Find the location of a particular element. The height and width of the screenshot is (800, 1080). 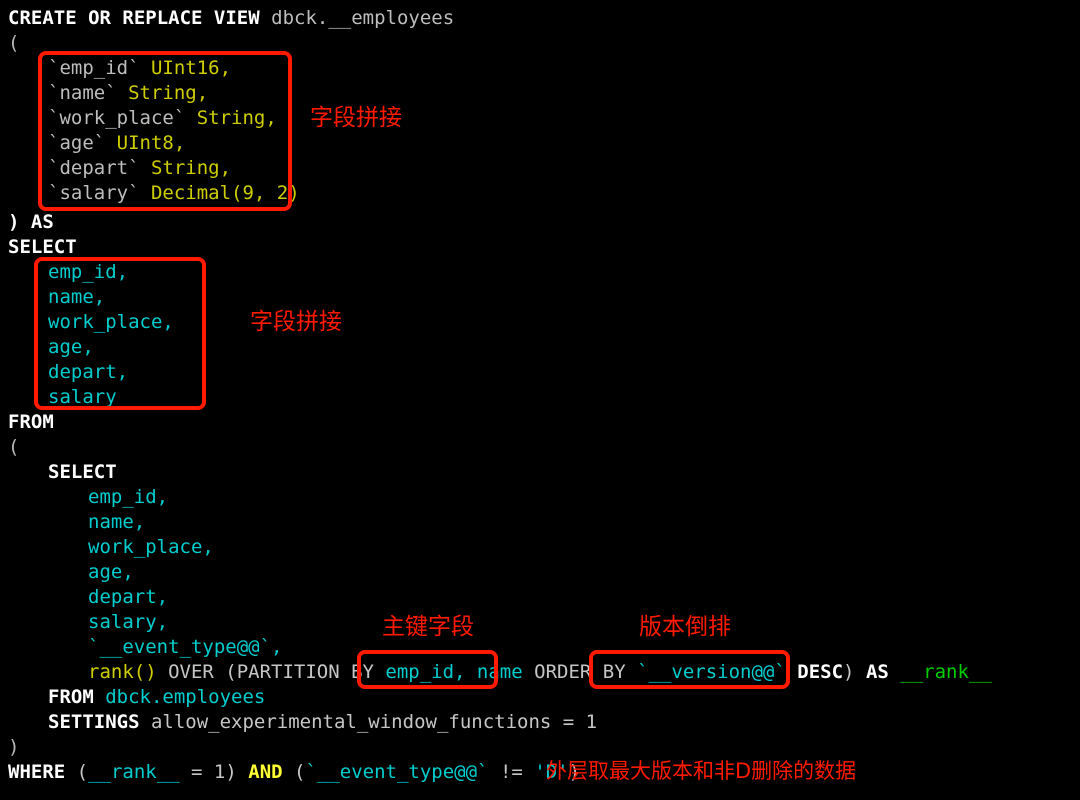

where-not-equal-operator: != is located at coordinates (511, 772).